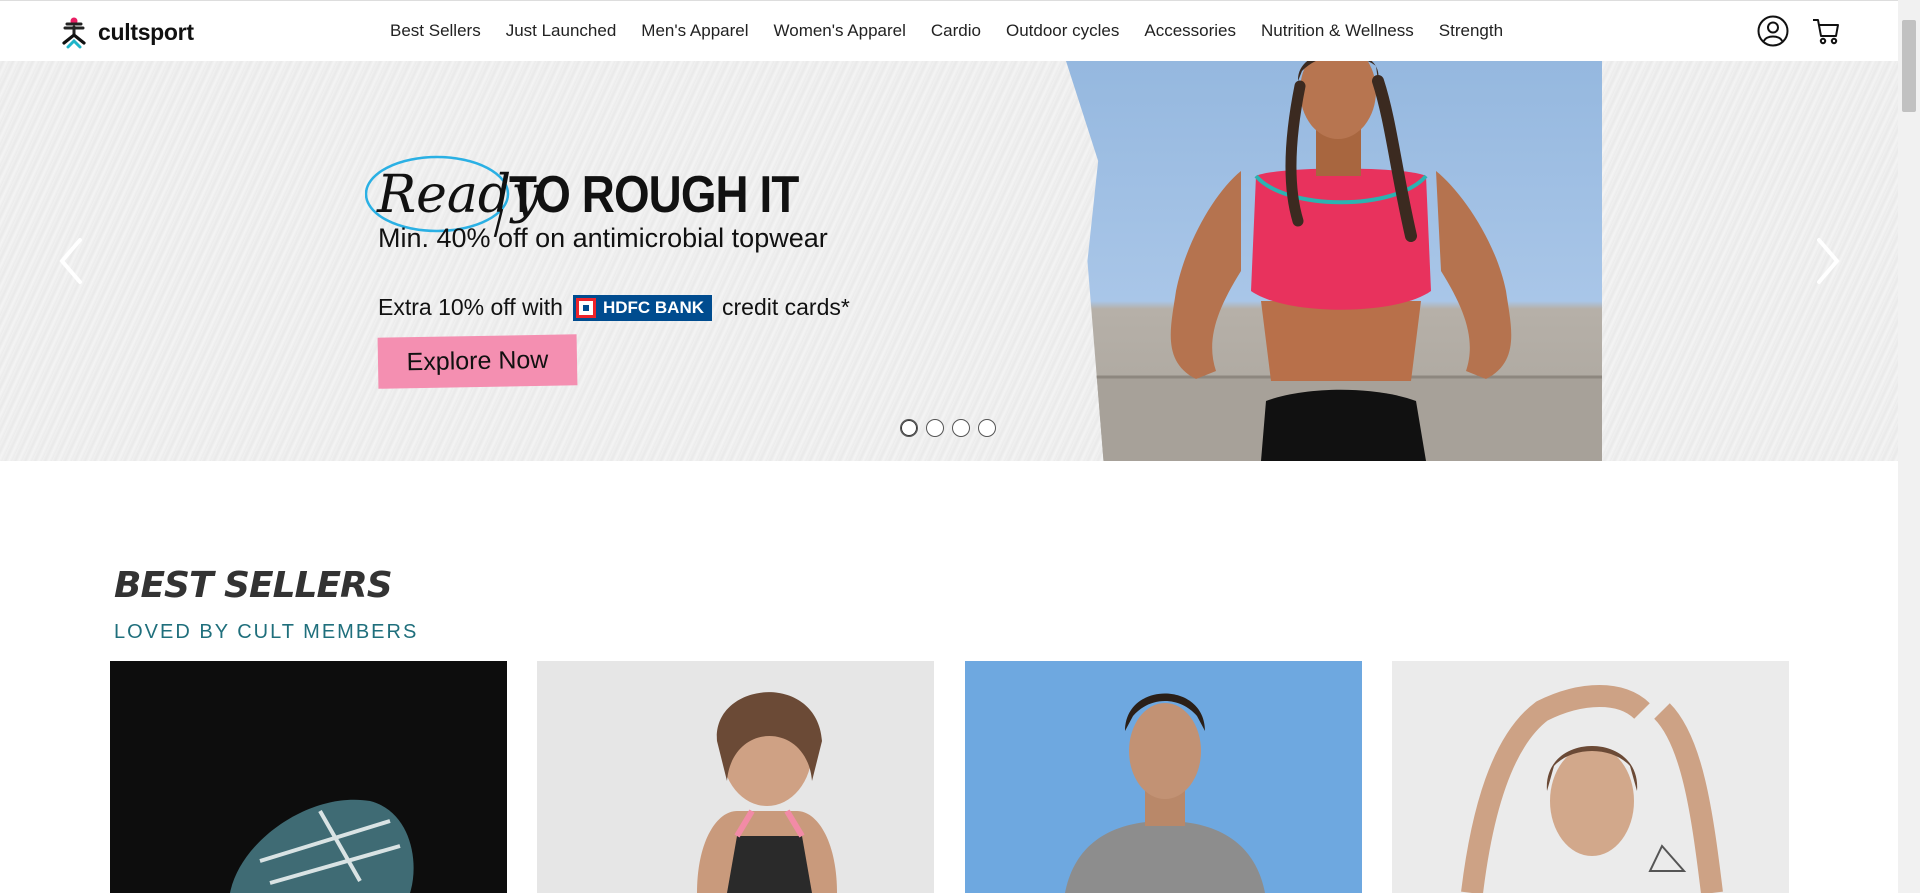 The width and height of the screenshot is (1920, 893). I want to click on nav-outdoor-cycles: Outdoor cycles, so click(1062, 31).